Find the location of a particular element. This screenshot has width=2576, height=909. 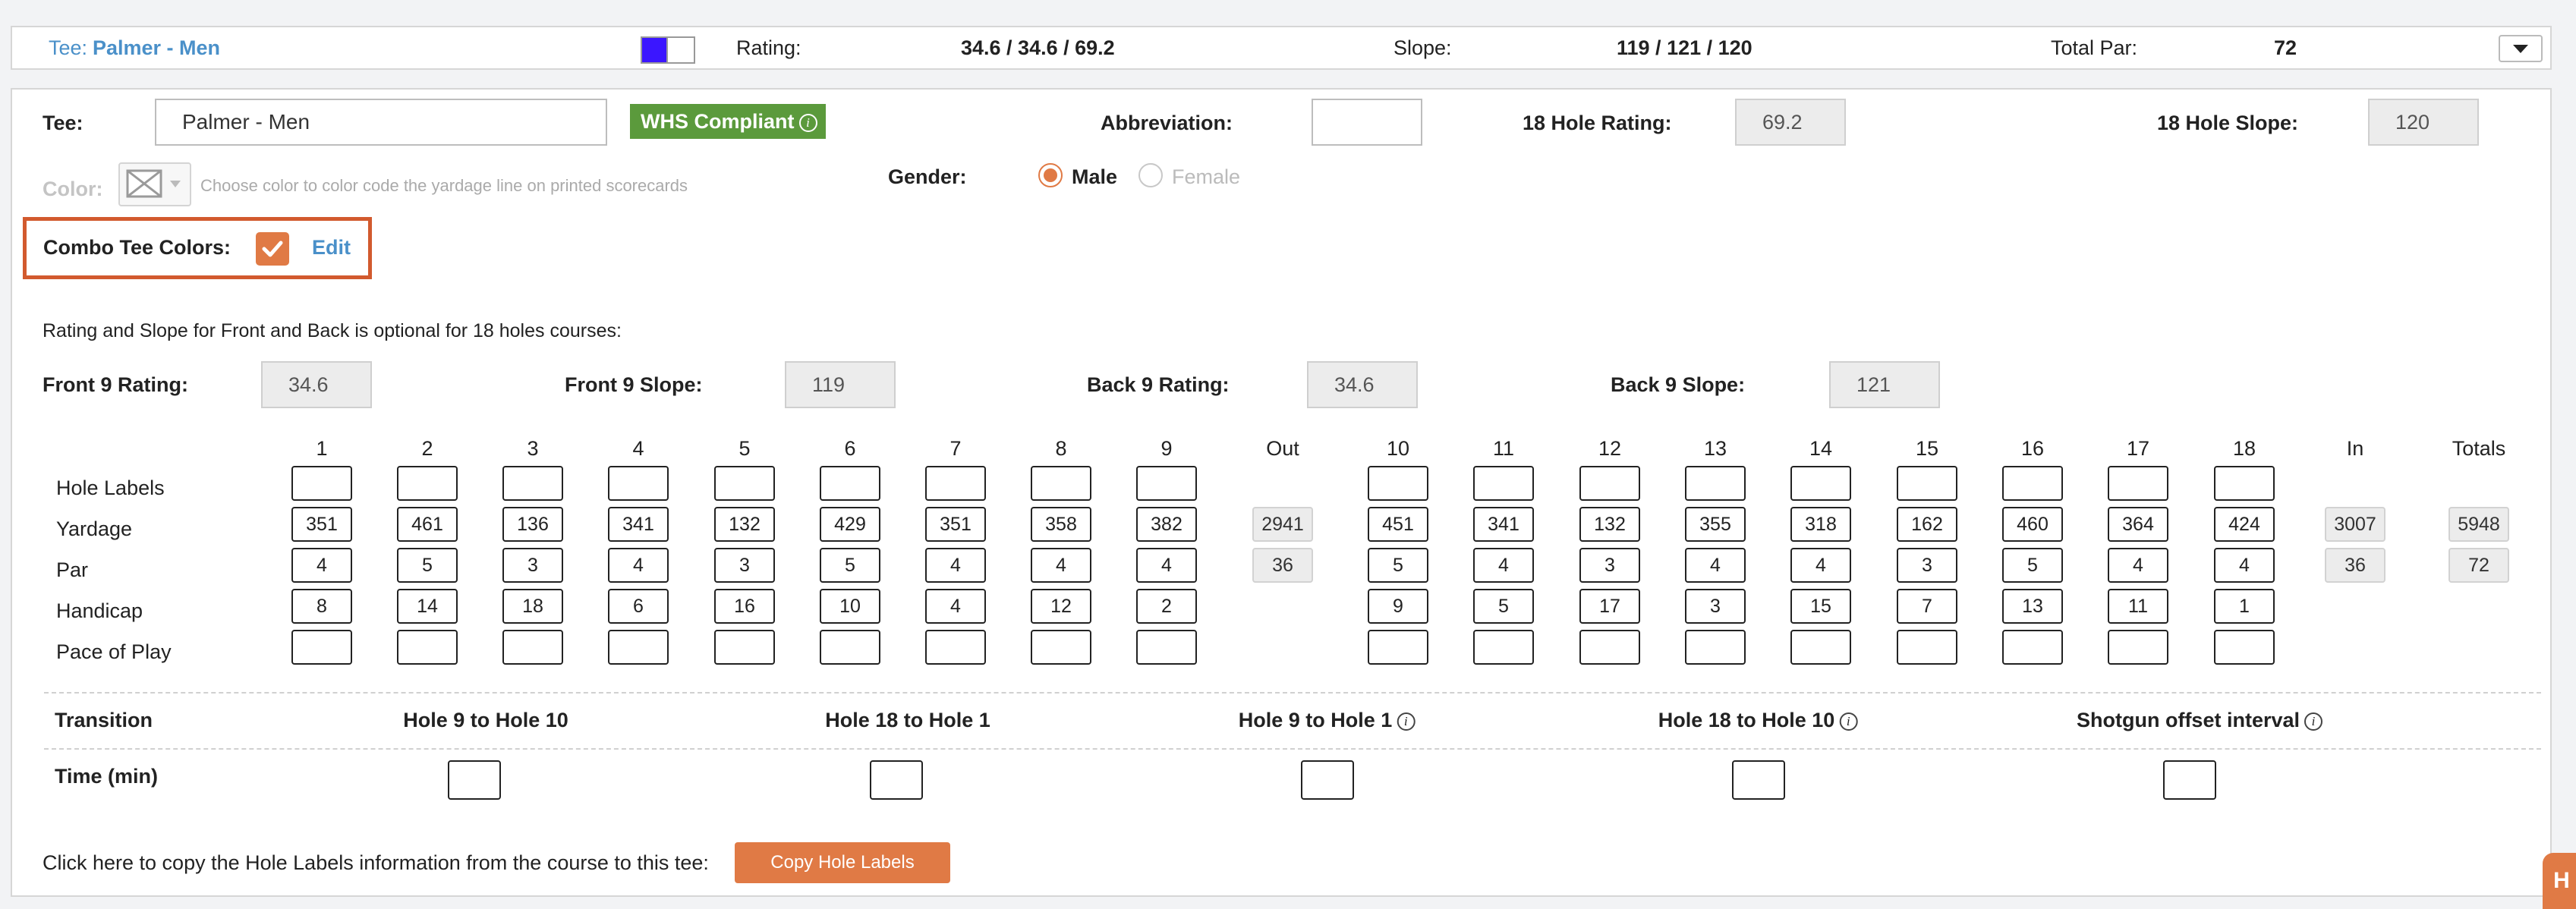

yardage-input: 355 is located at coordinates (1715, 524).